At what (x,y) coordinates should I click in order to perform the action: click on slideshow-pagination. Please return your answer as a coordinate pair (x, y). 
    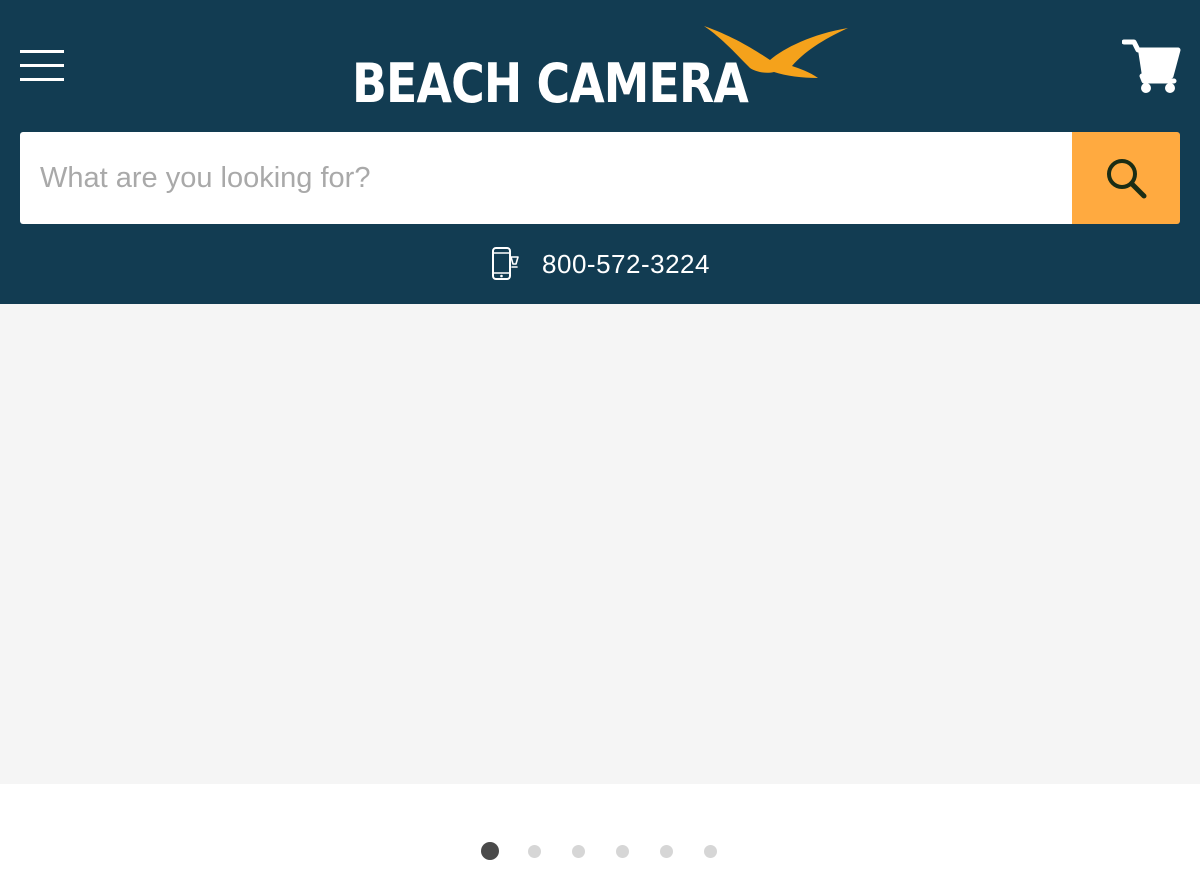
    Looking at the image, I should click on (600, 851).